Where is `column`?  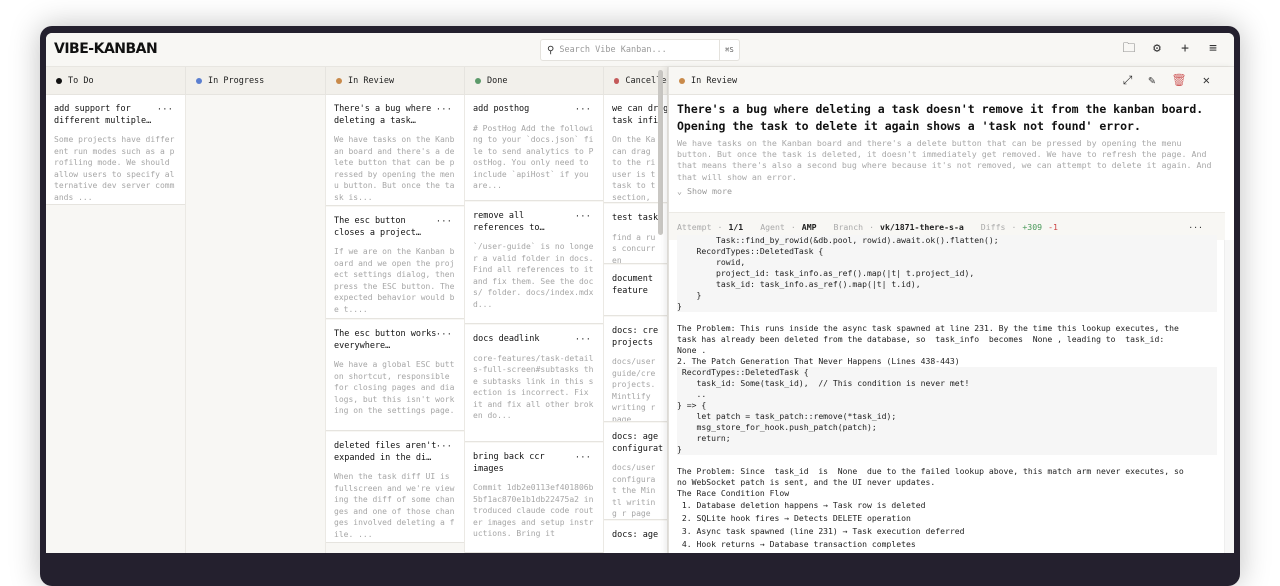 column is located at coordinates (256, 324).